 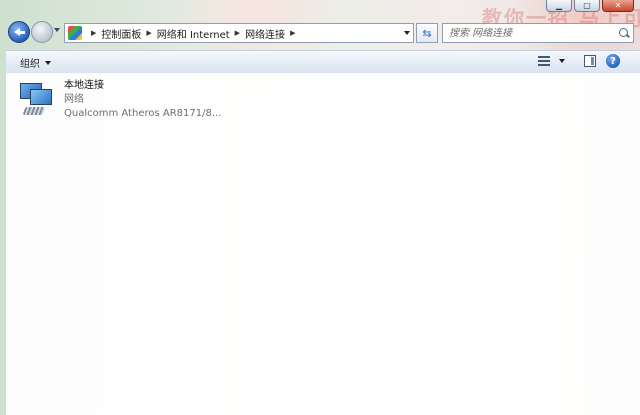 What do you see at coordinates (531, 33) in the screenshot?
I see `search-input` at bounding box center [531, 33].